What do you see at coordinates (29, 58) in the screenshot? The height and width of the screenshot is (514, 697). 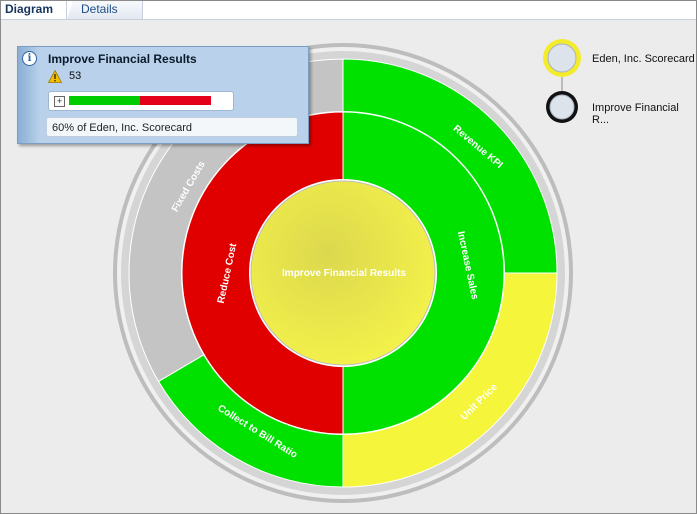 I see `info-icon: i` at bounding box center [29, 58].